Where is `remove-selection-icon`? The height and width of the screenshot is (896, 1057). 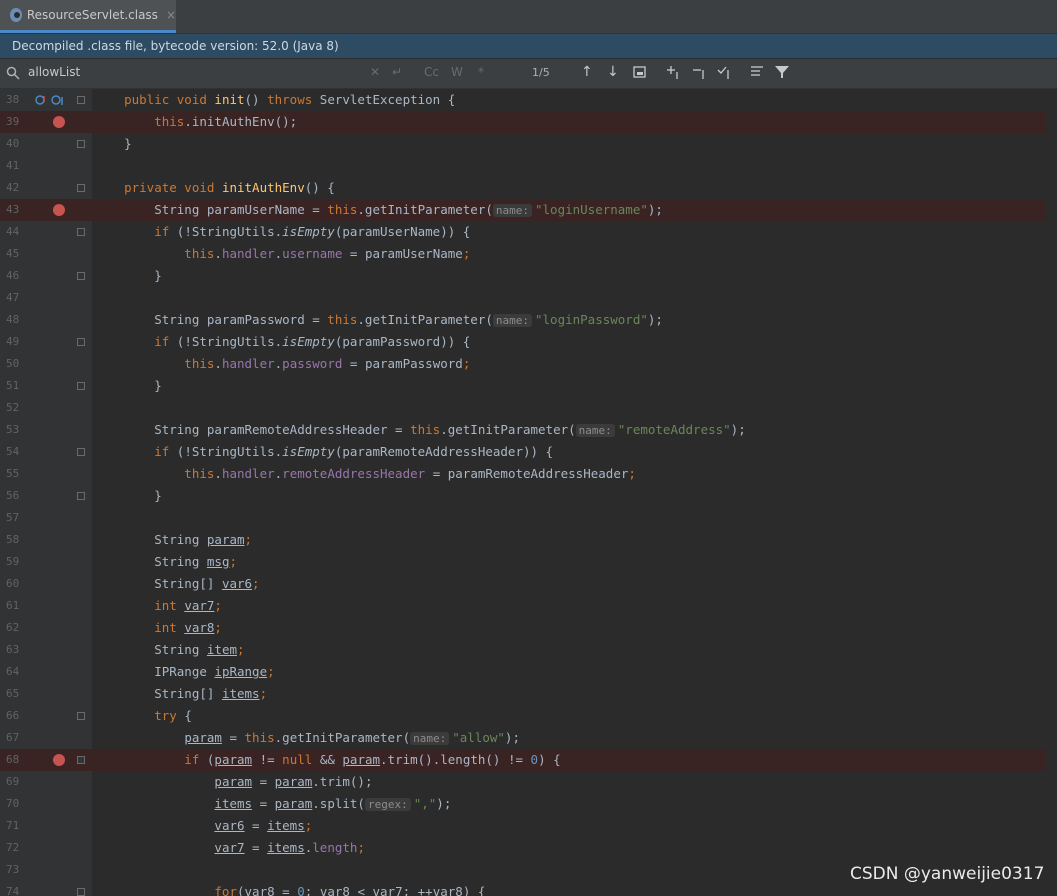
remove-selection-icon is located at coordinates (700, 72).